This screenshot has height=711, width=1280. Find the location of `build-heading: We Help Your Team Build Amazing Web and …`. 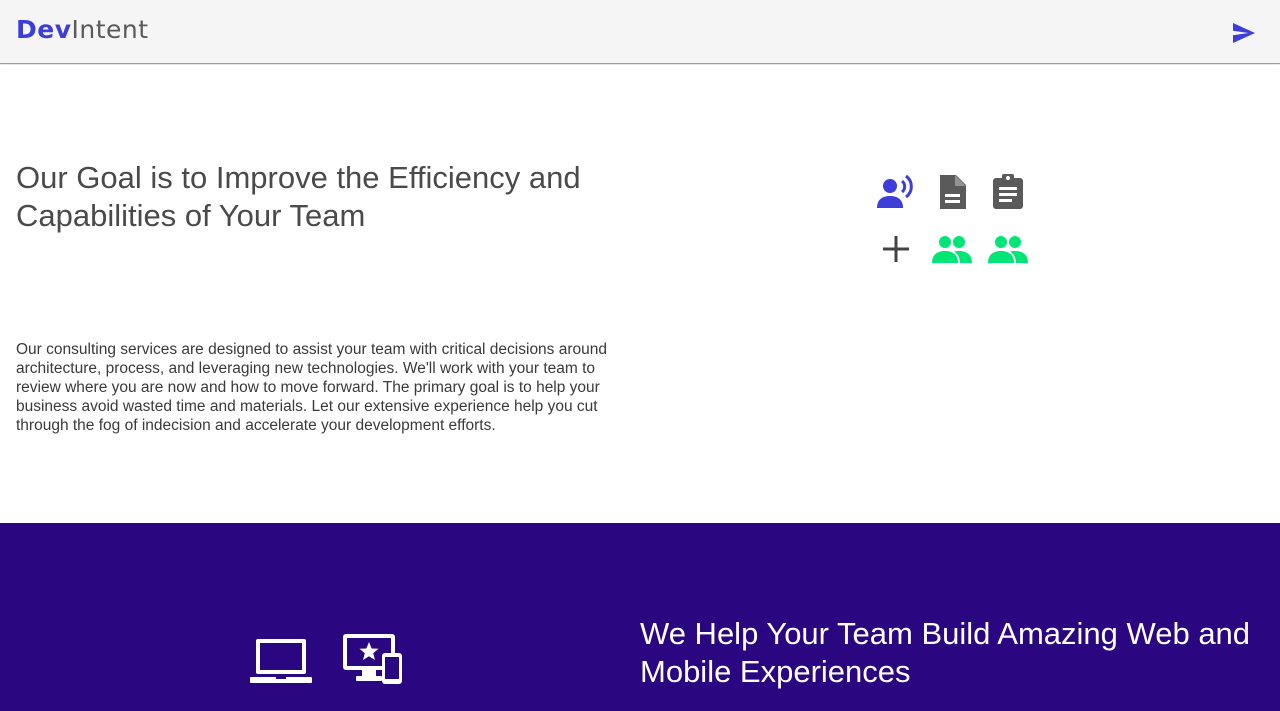

build-heading: We Help Your Team Build Amazing Web and … is located at coordinates (945, 652).